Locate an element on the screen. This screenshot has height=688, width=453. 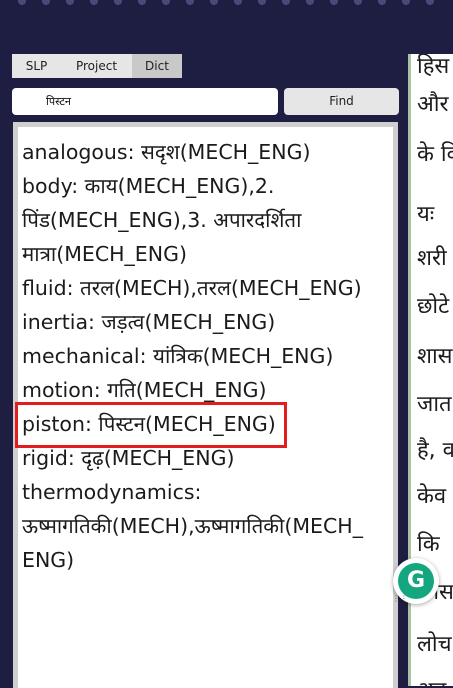
document-line: छोटे is located at coordinates (433, 306).